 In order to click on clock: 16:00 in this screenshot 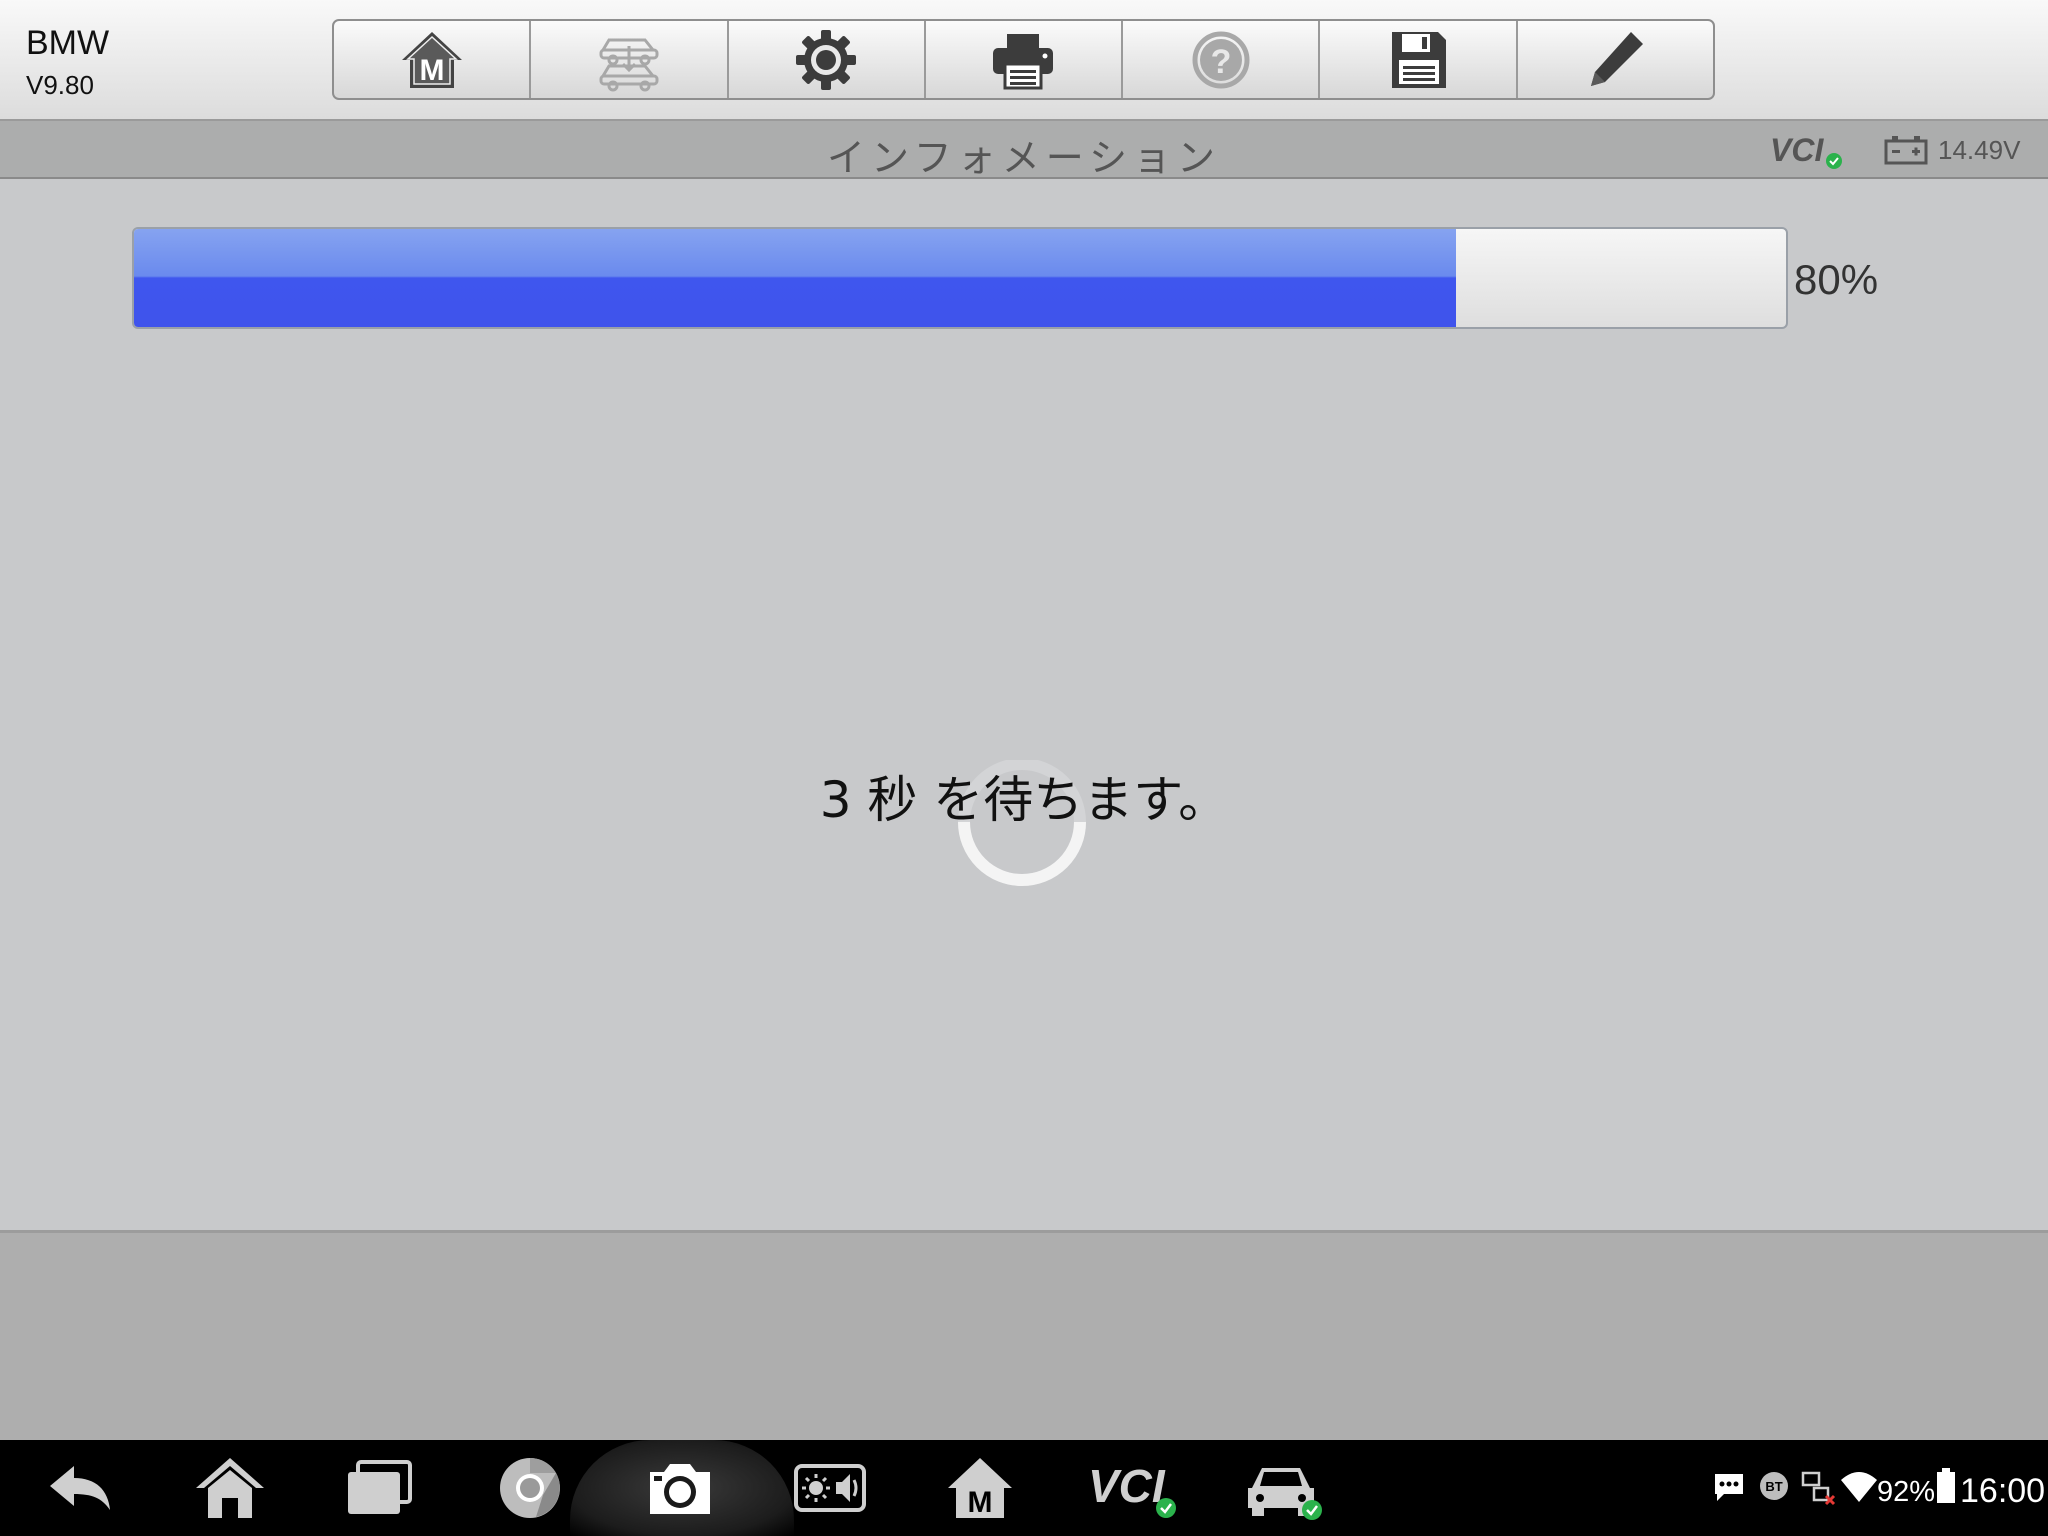, I will do `click(2003, 1491)`.